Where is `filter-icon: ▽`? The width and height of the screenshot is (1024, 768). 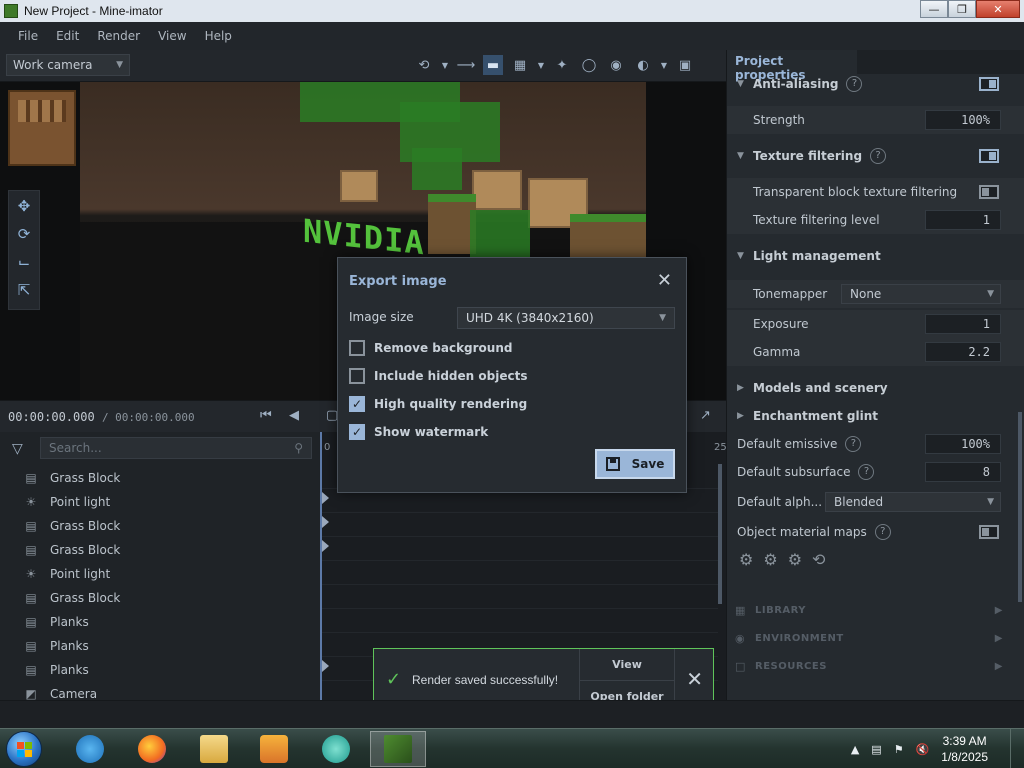 filter-icon: ▽ is located at coordinates (17, 449).